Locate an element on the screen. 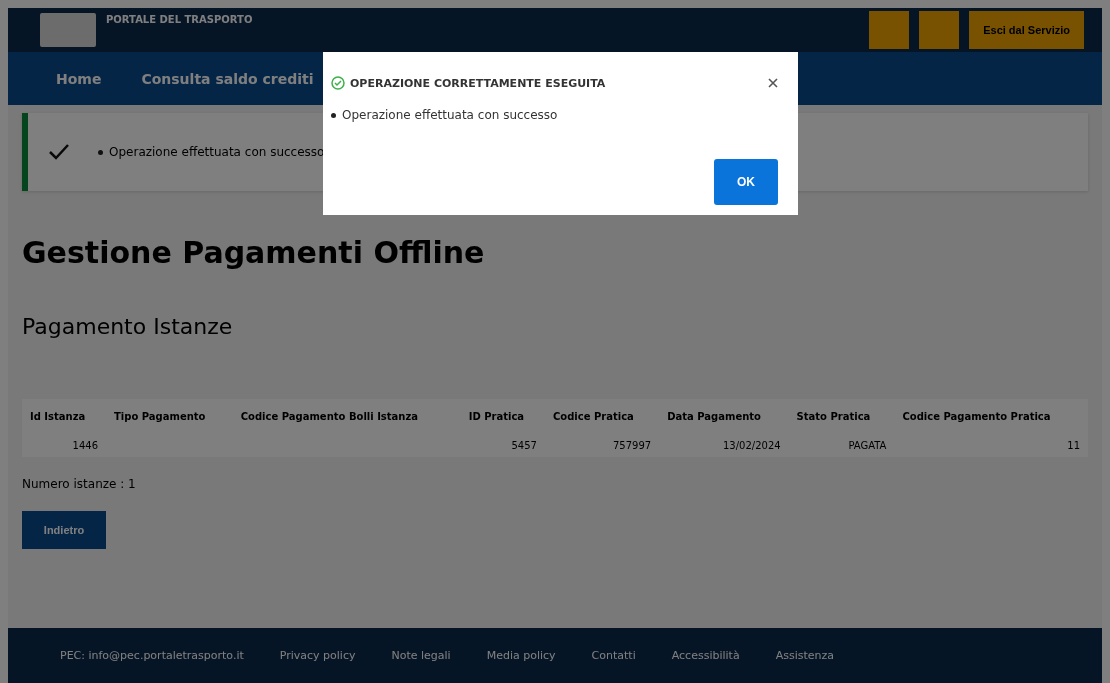 This screenshot has height=683, width=1110. table-cell: 11 is located at coordinates (991, 445).